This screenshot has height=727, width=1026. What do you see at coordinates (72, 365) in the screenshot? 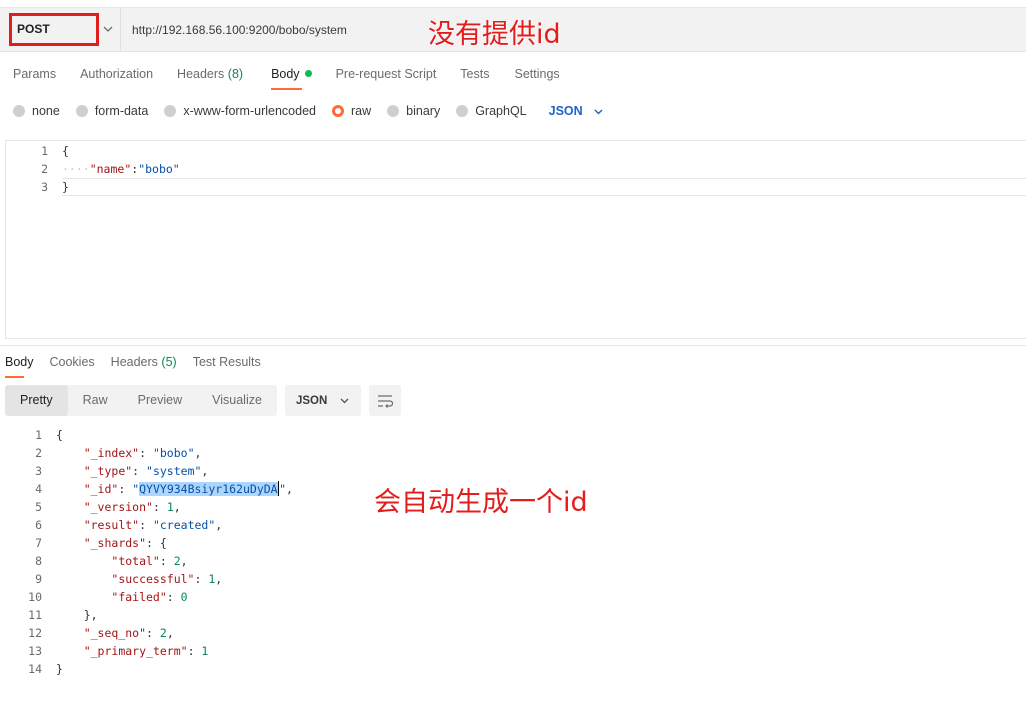
I see `tab-cookies: Cookies` at bounding box center [72, 365].